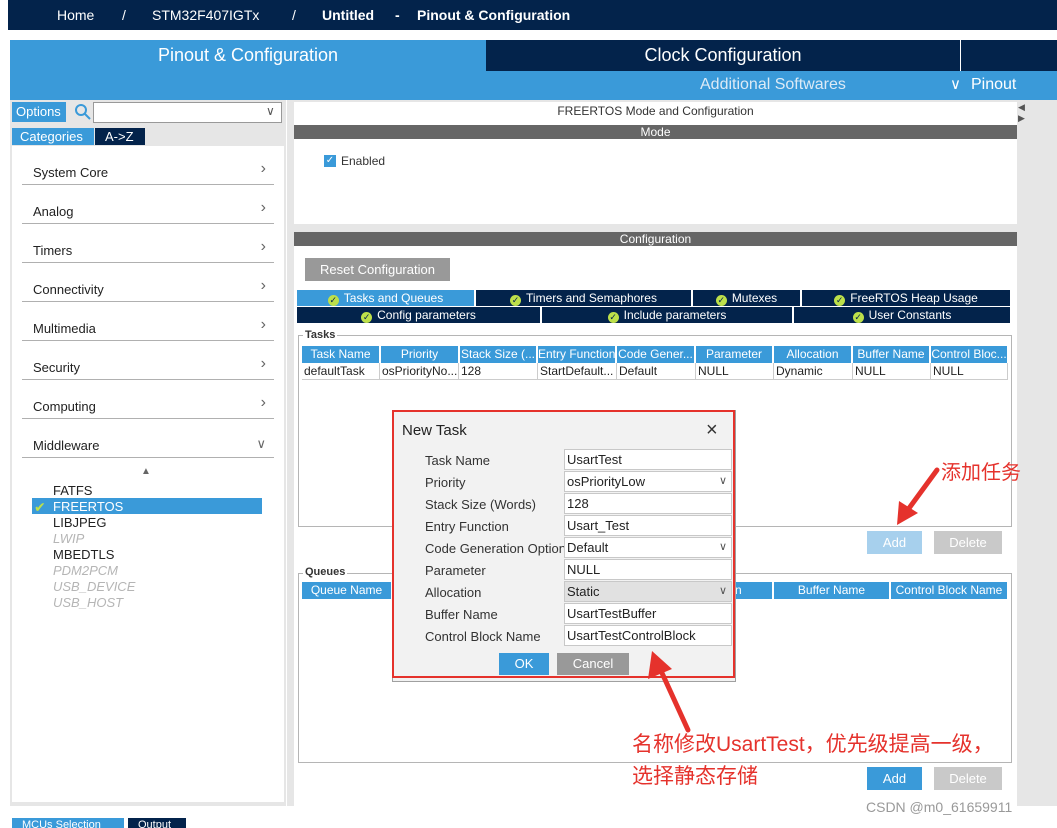 This screenshot has height=828, width=1057. What do you see at coordinates (981, 473) in the screenshot?
I see `annotation-add-task: 添加任务` at bounding box center [981, 473].